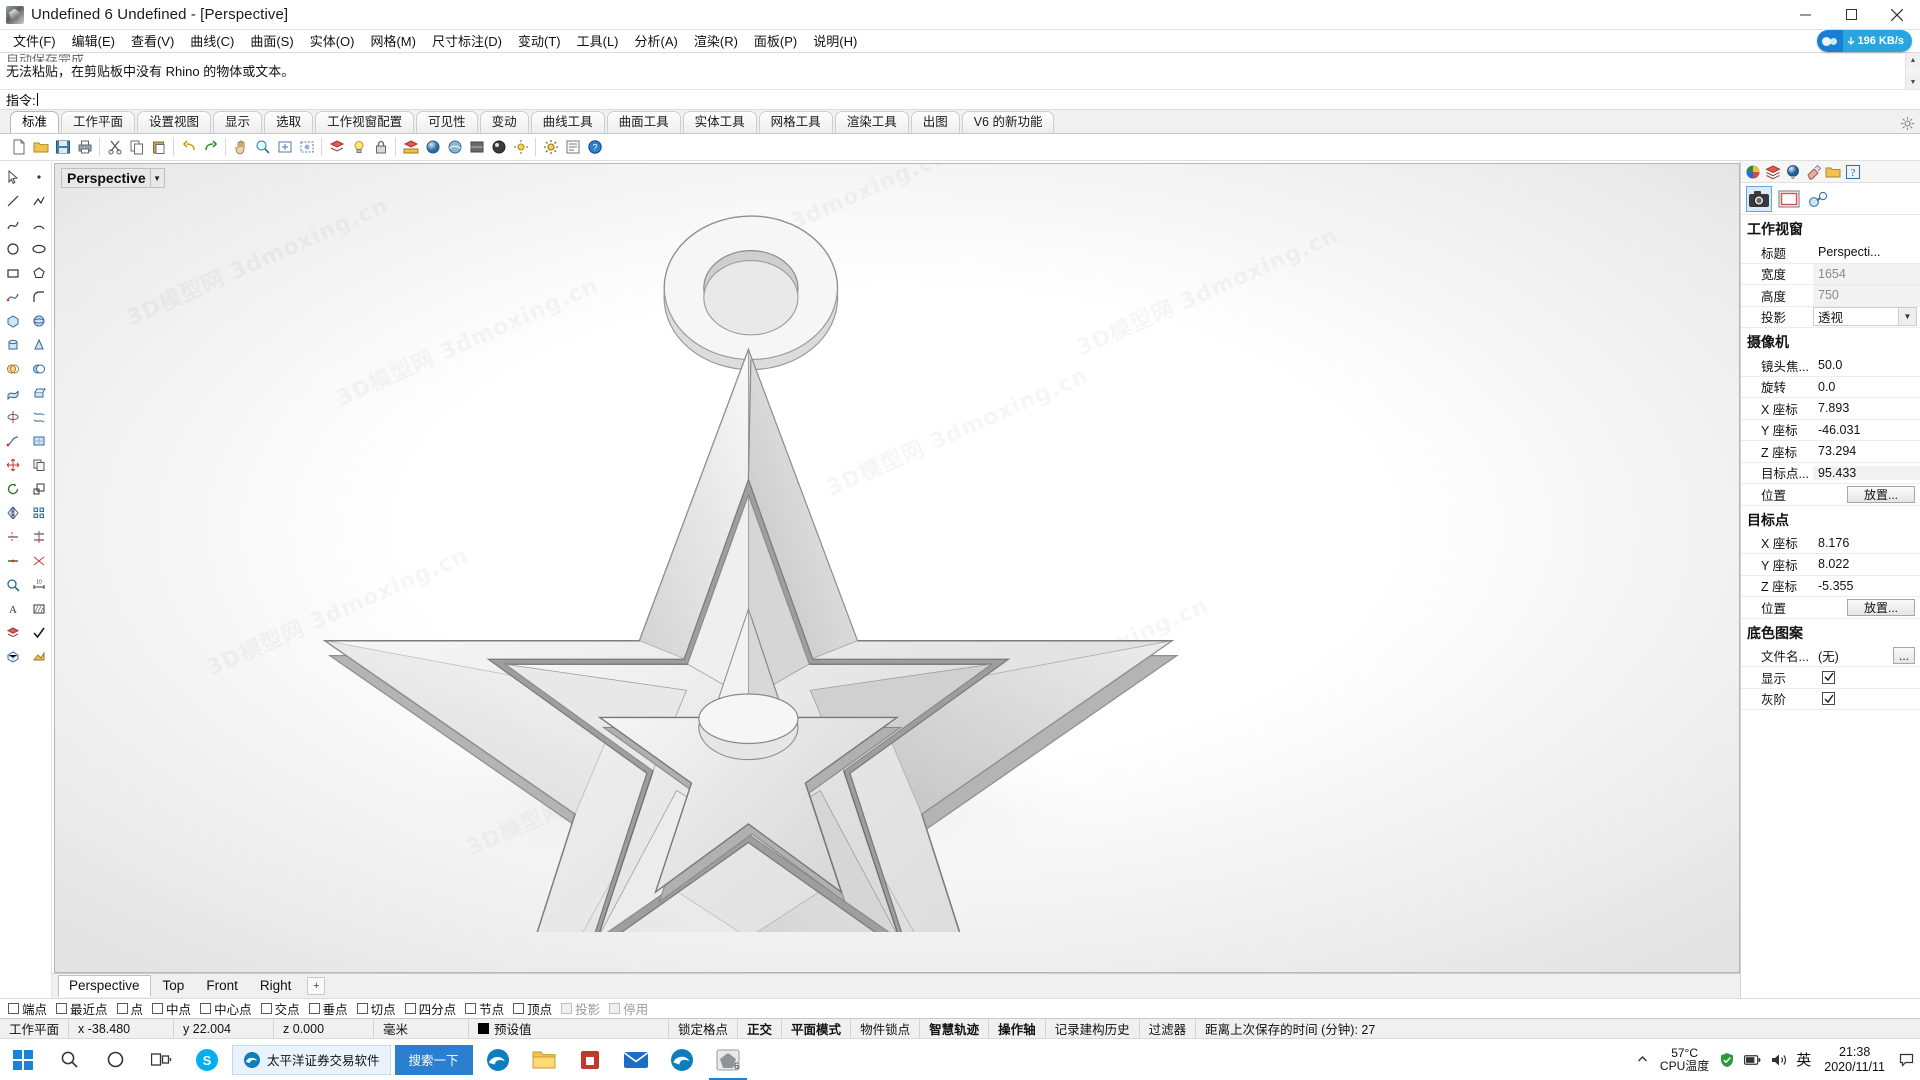 This screenshot has height=1080, width=1920. Describe the element at coordinates (39, 321) in the screenshot. I see `sphere-icon` at that location.